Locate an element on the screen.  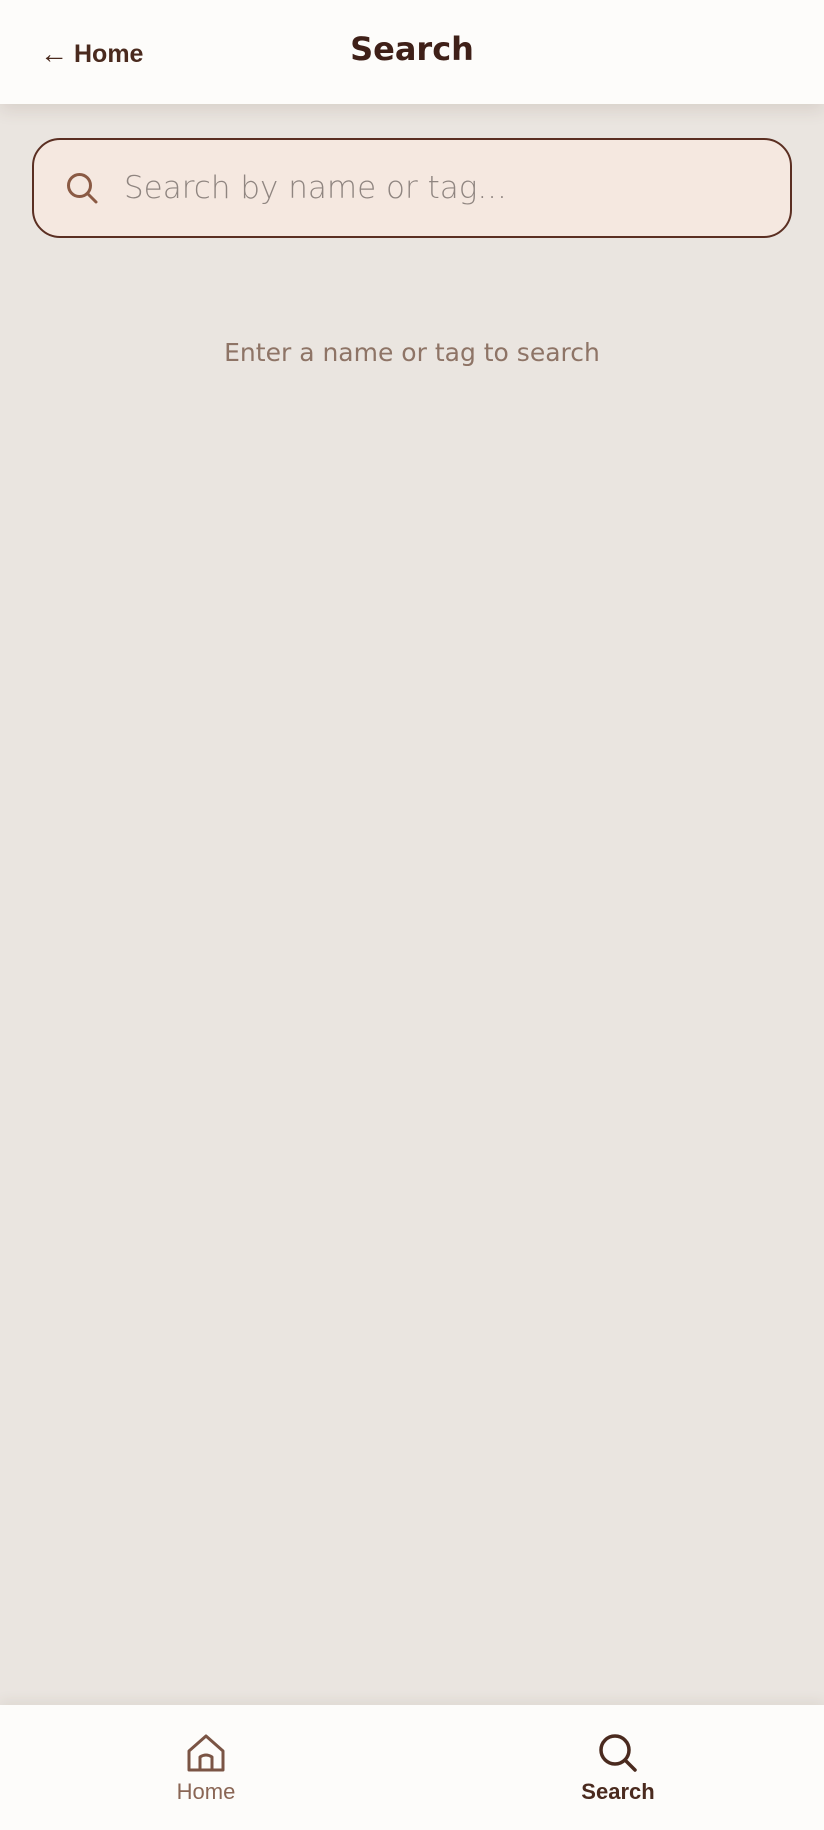
top-app-bar: ← Home Search is located at coordinates (412, 52).